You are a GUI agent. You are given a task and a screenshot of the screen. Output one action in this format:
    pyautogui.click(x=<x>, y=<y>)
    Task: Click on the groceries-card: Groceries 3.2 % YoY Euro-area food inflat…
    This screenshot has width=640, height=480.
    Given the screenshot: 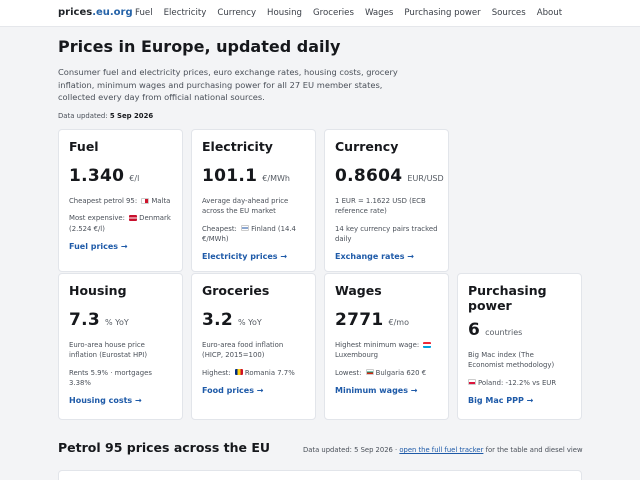 What is the action you would take?
    pyautogui.click(x=253, y=346)
    